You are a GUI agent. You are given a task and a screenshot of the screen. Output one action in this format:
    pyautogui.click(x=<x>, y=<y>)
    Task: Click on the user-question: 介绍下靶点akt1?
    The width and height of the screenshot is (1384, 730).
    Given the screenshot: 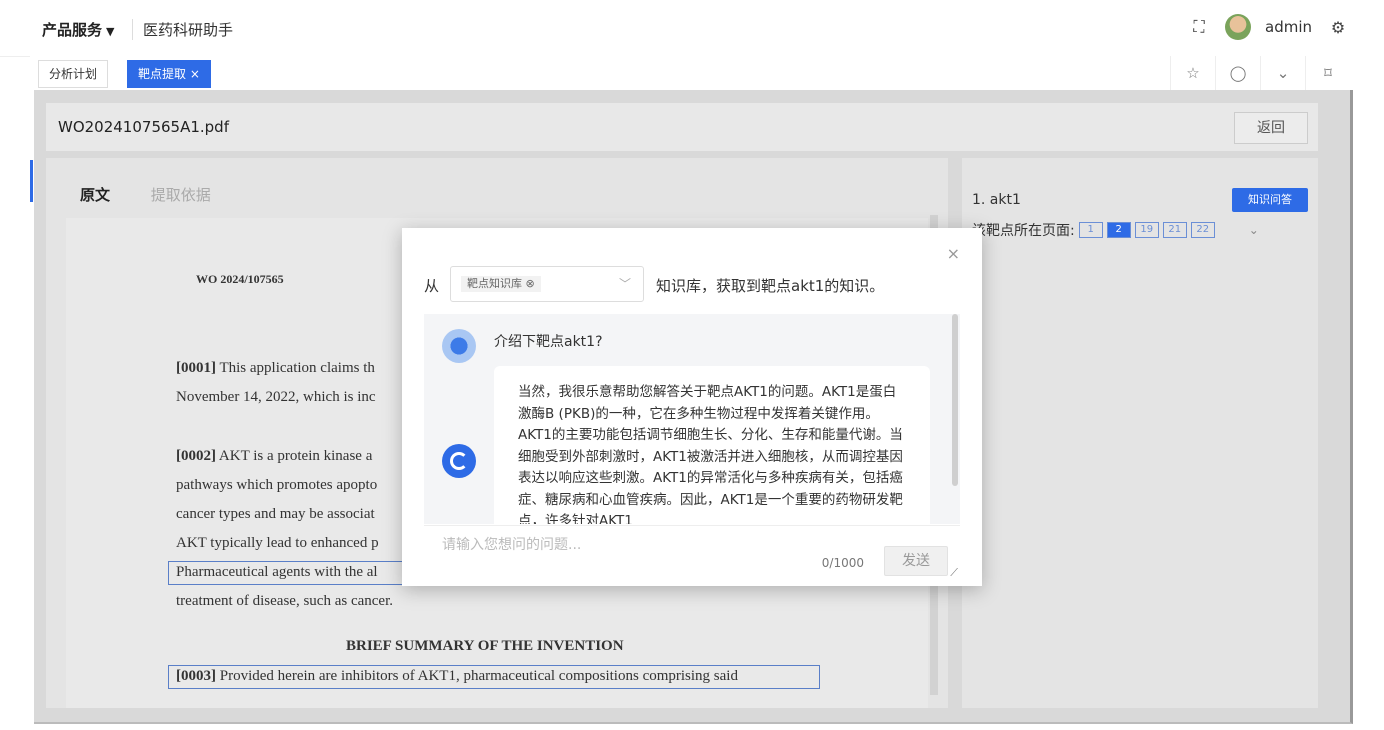 What is the action you would take?
    pyautogui.click(x=548, y=342)
    